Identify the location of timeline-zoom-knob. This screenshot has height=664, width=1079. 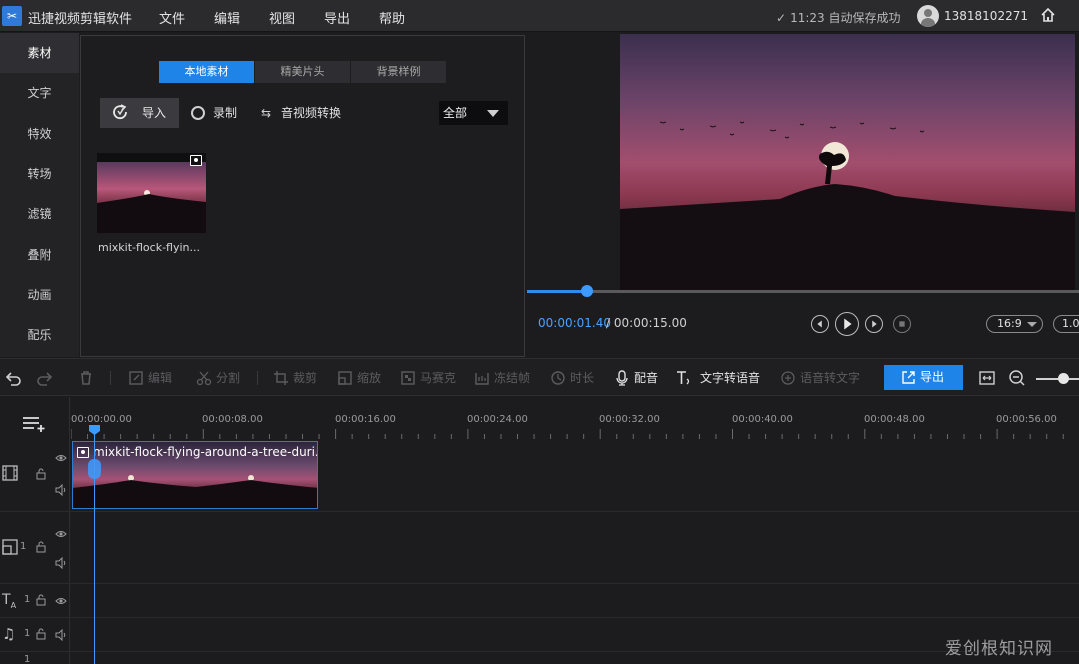
(1063, 378).